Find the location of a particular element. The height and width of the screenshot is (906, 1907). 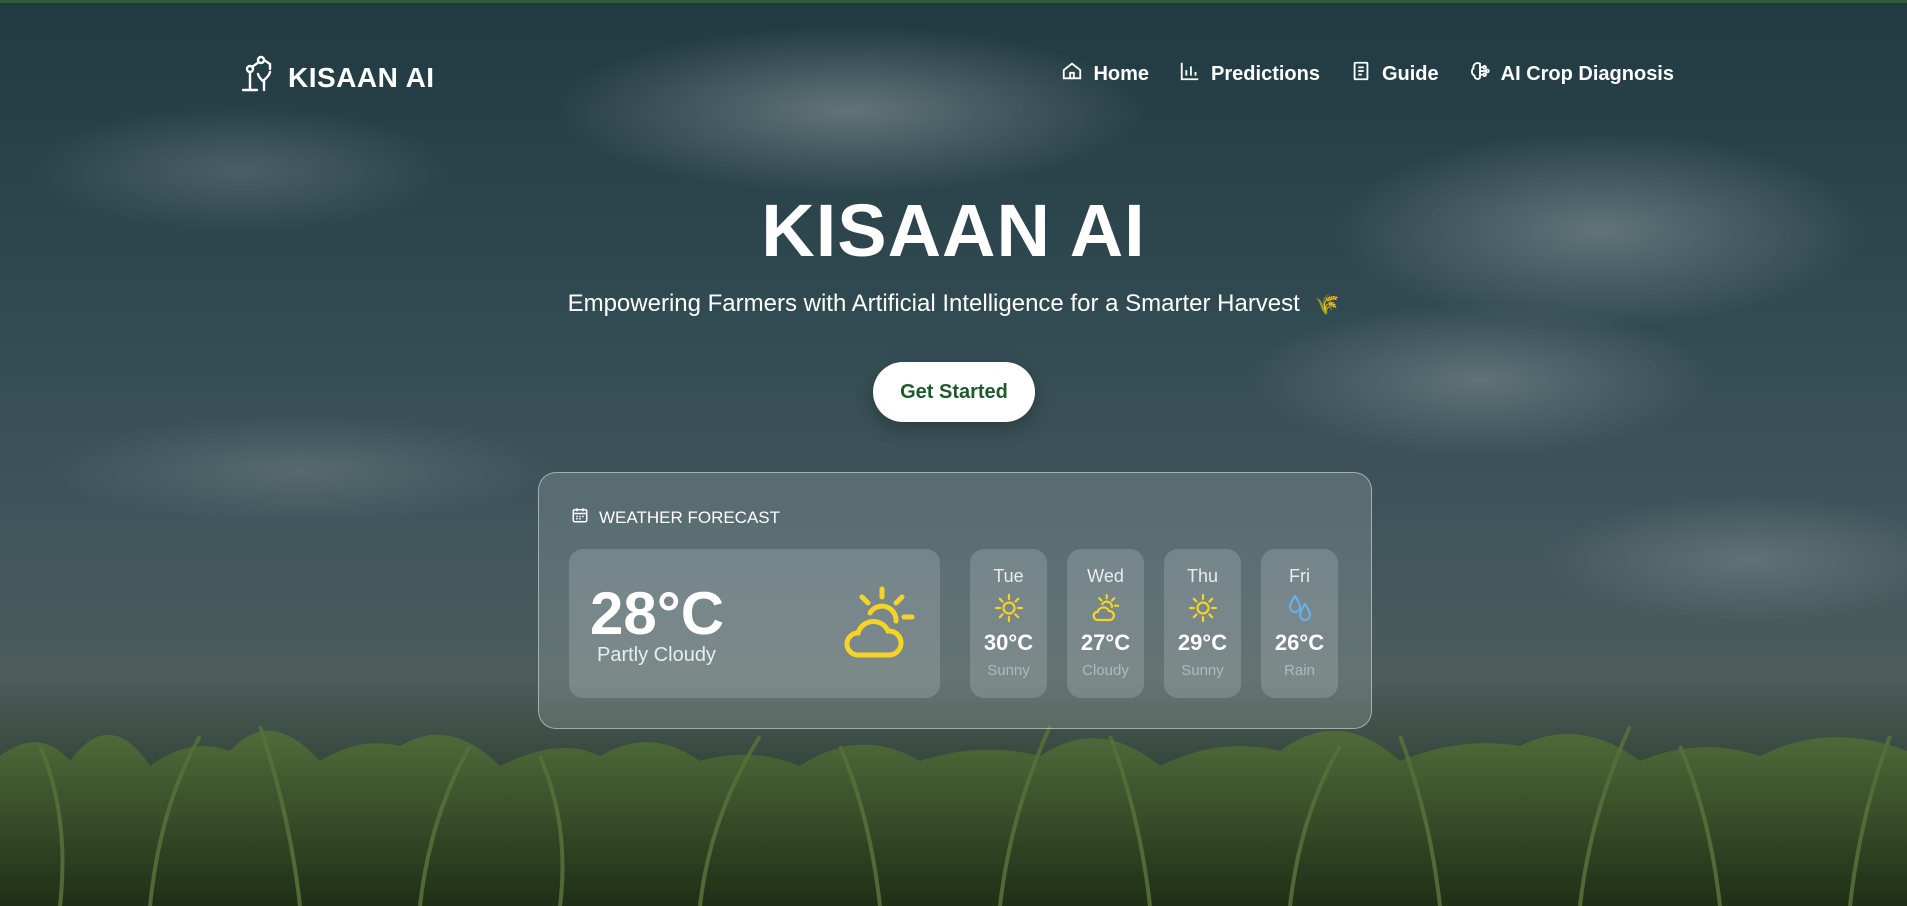

bar-chart-icon is located at coordinates (1190, 74).